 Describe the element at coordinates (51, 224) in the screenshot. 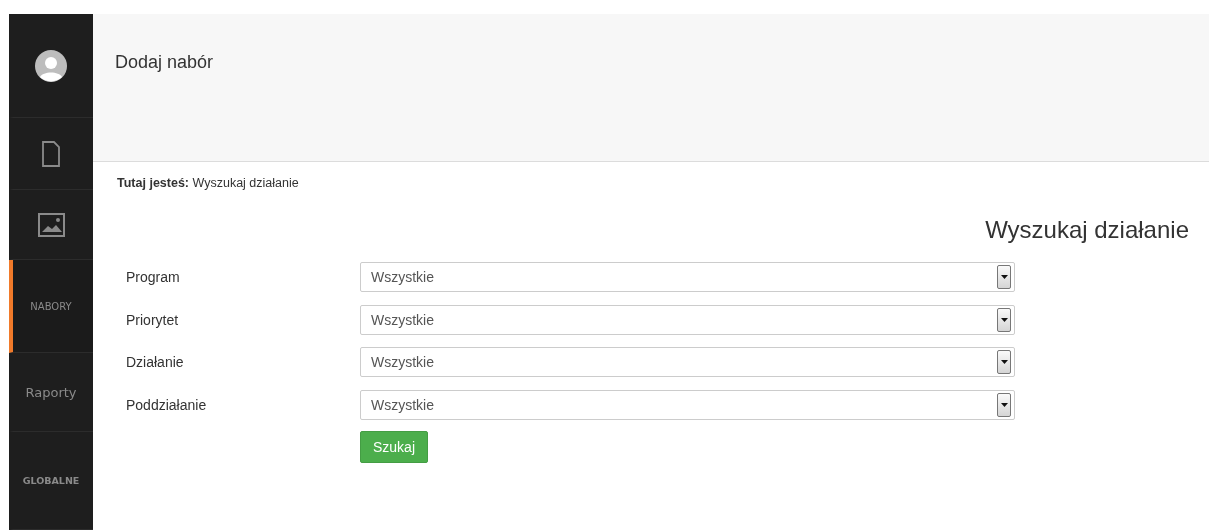

I see `image-icon` at that location.